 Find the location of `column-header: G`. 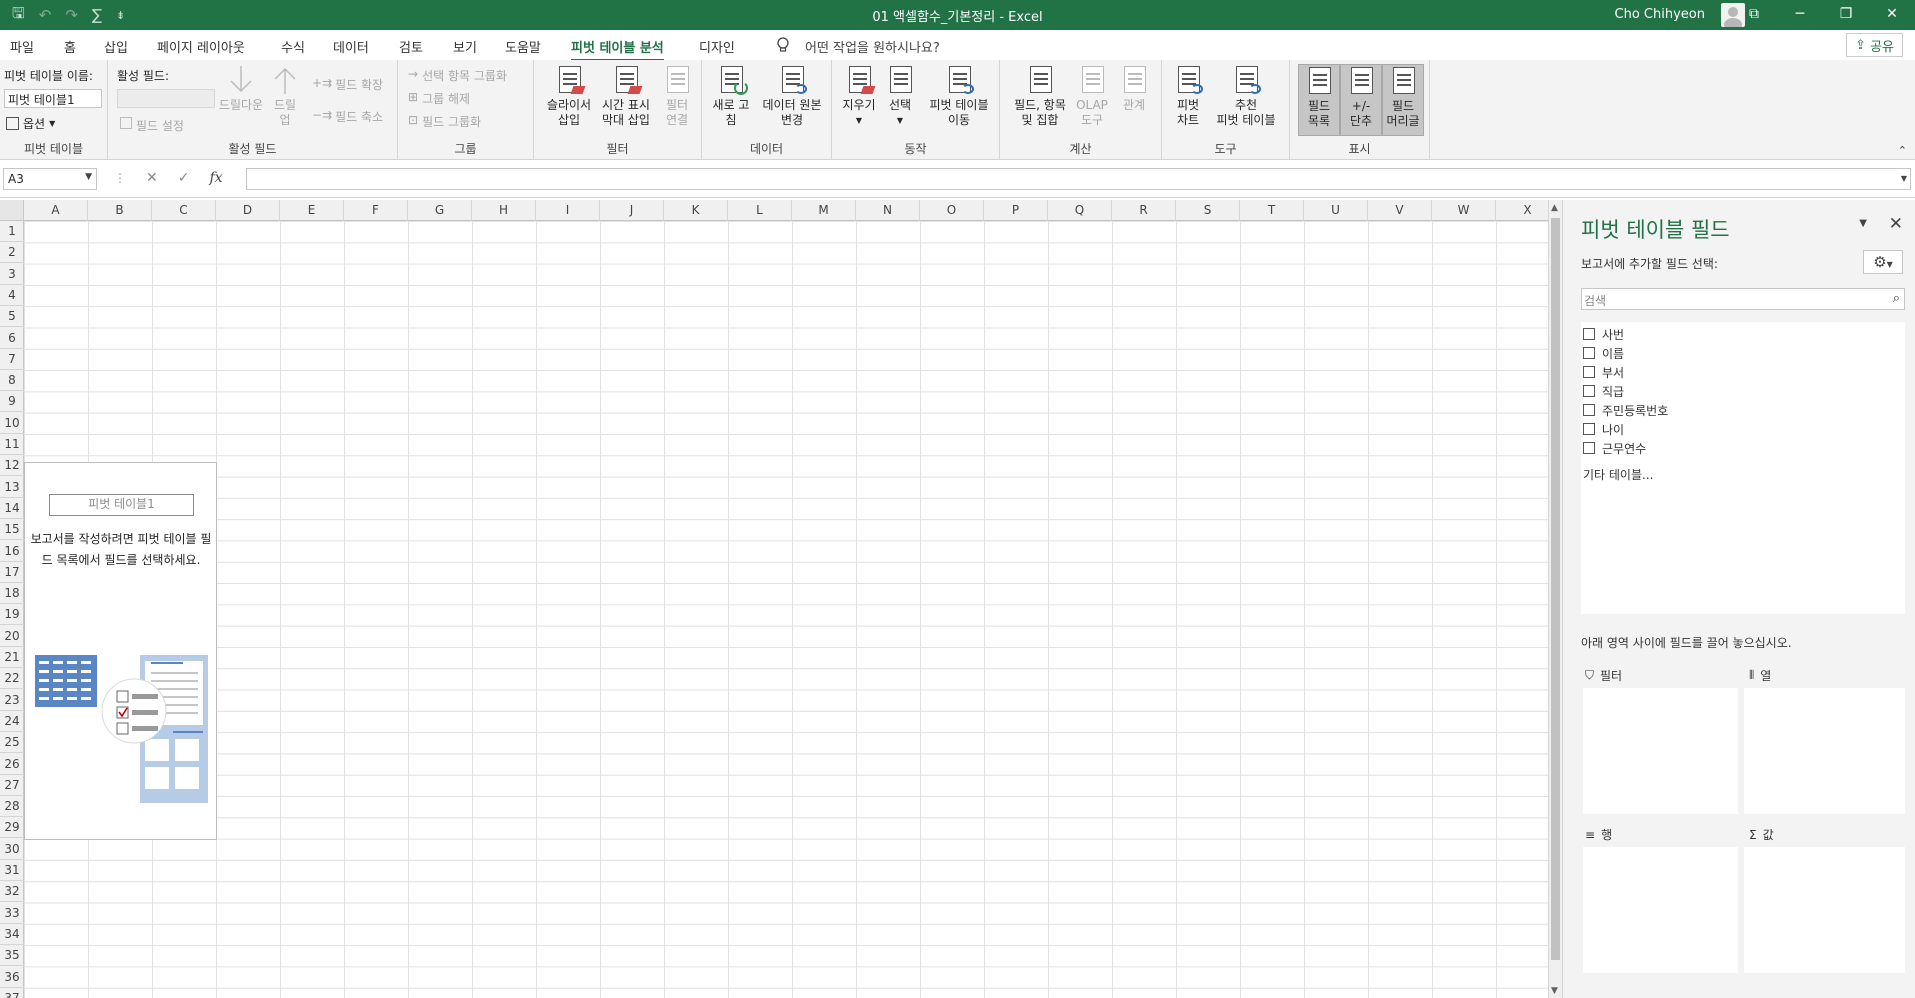

column-header: G is located at coordinates (440, 210).